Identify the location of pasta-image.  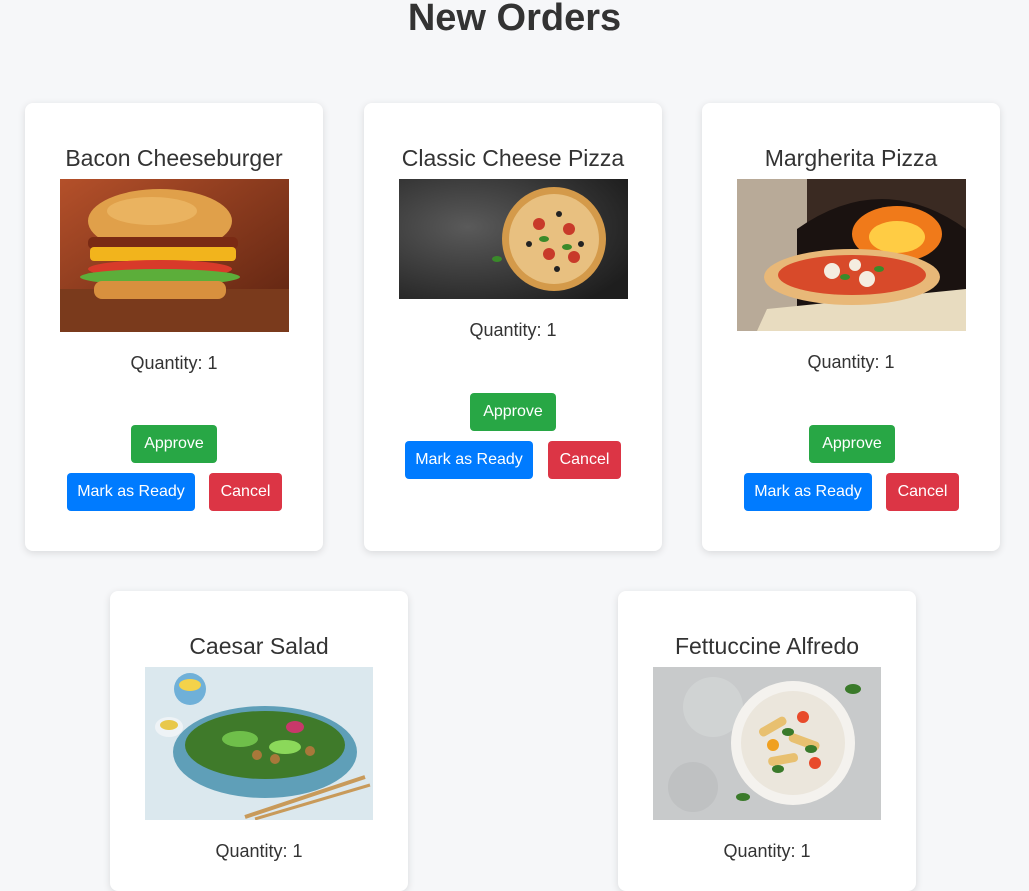
(767, 743).